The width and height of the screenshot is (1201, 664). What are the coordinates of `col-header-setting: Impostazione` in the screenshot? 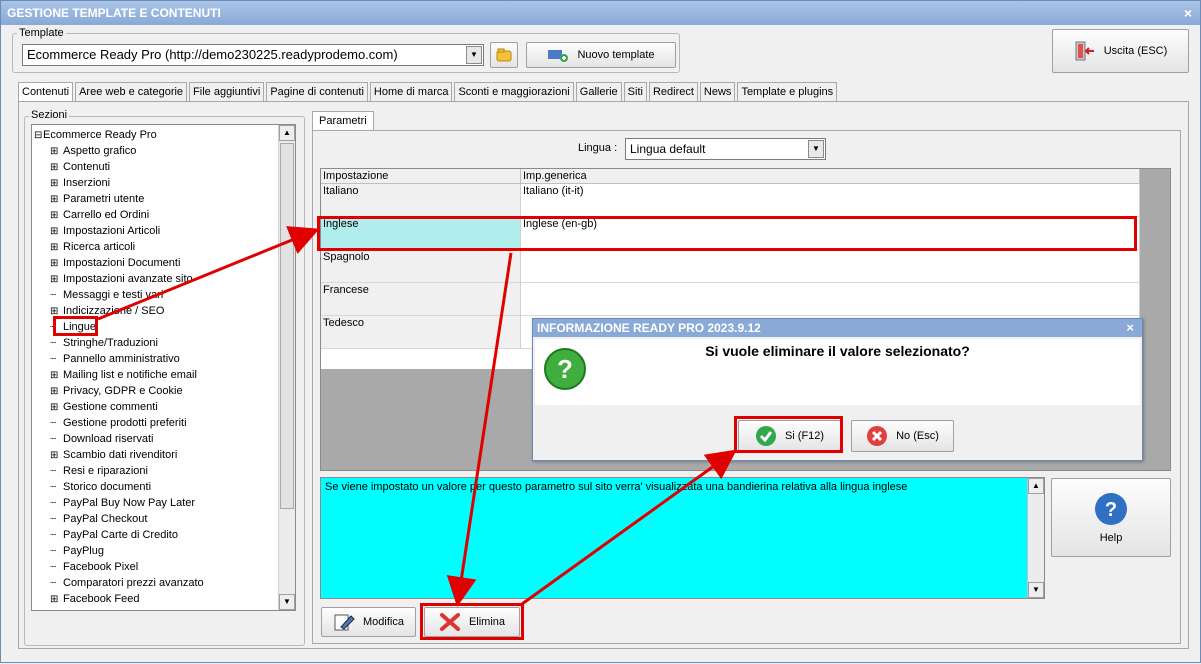 It's located at (421, 176).